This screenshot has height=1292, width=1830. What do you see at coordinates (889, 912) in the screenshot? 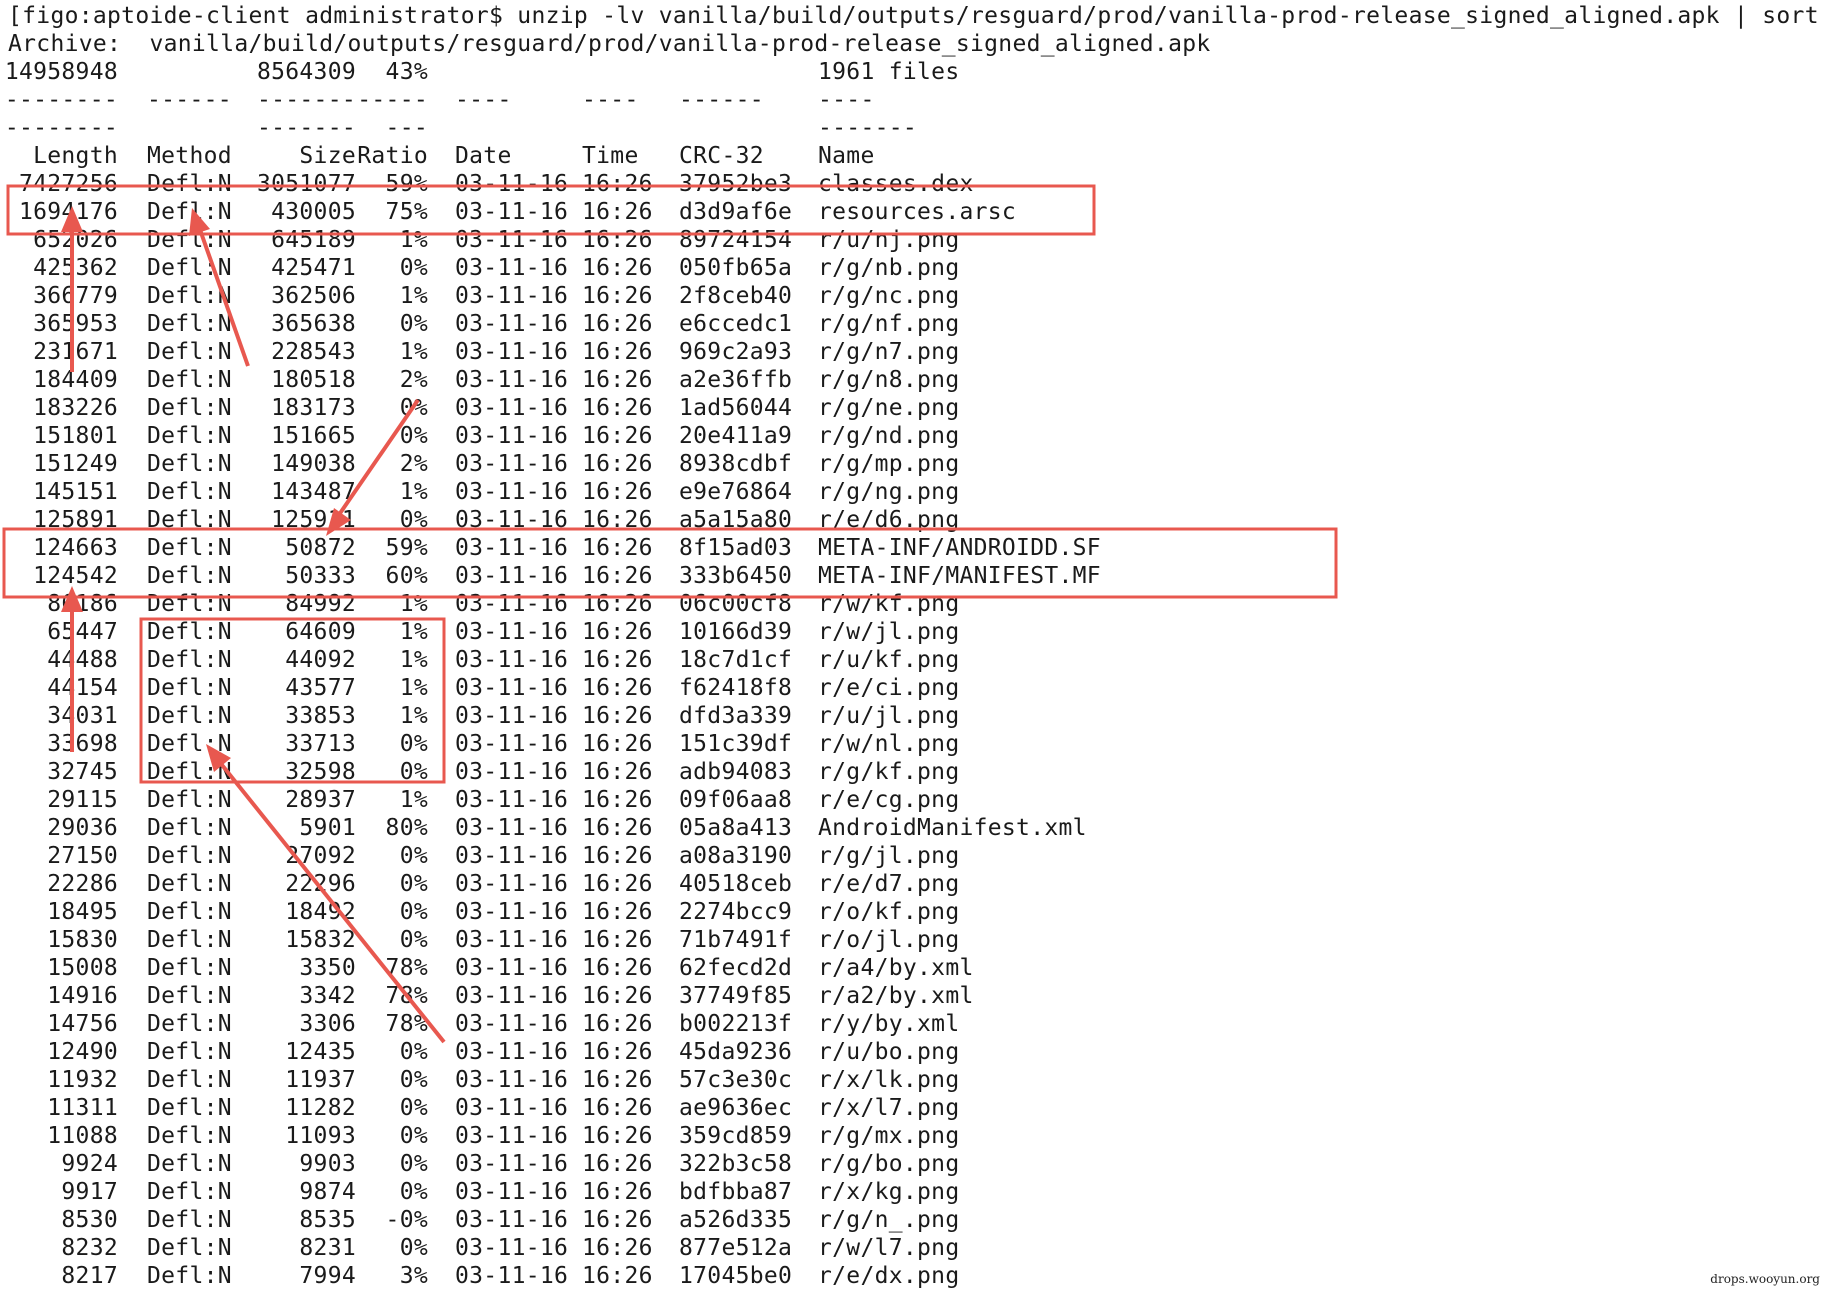
I see `row-name: r/o/kf.png` at bounding box center [889, 912].